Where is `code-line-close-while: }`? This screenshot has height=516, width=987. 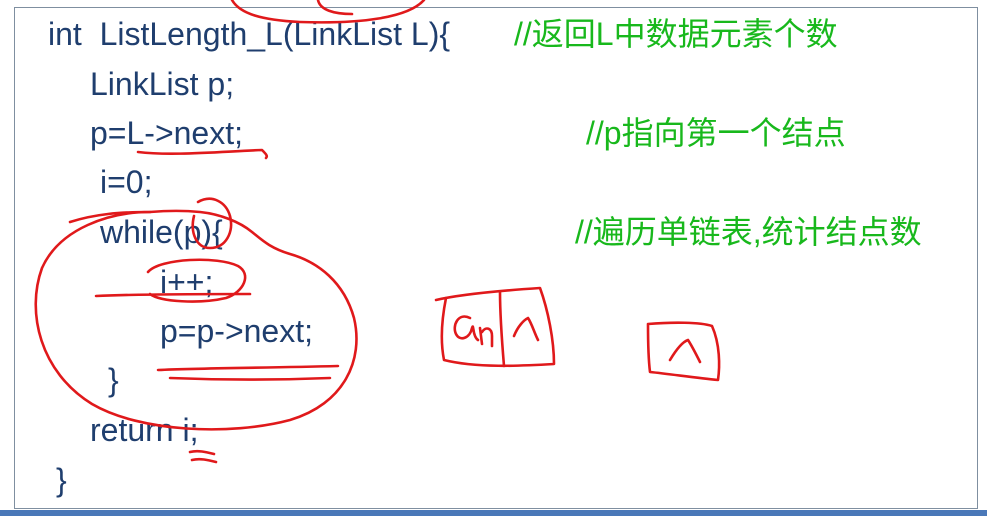 code-line-close-while: } is located at coordinates (113, 380).